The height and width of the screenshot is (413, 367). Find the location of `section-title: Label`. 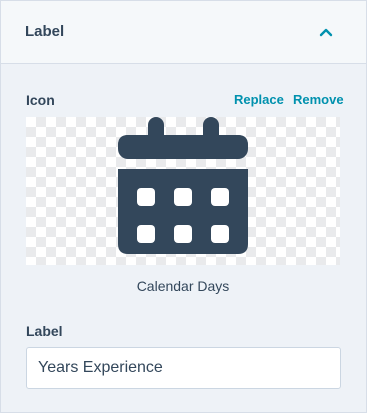

section-title: Label is located at coordinates (45, 31).